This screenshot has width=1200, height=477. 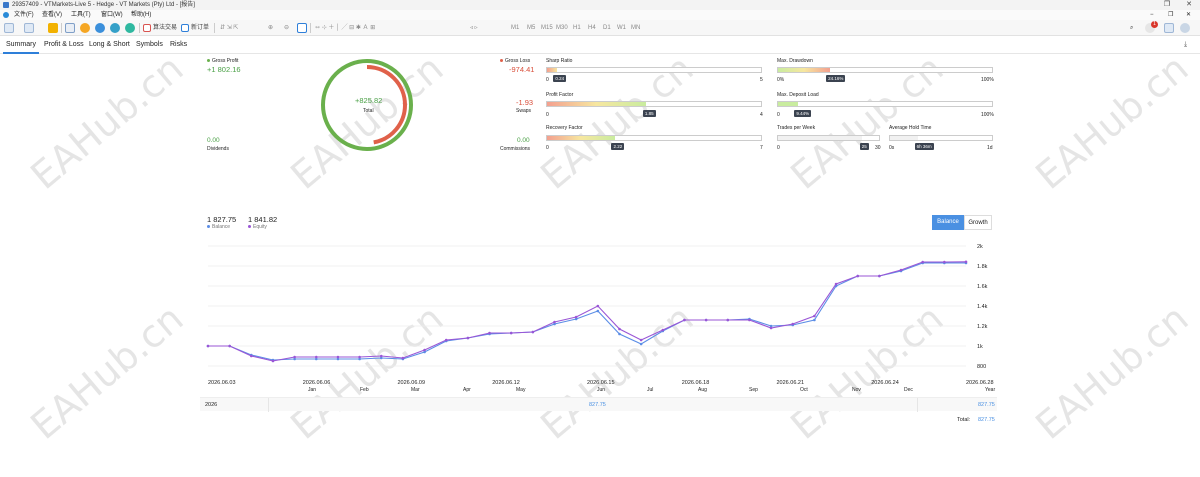 I want to click on profile-icon, so click(x=1185, y=28).